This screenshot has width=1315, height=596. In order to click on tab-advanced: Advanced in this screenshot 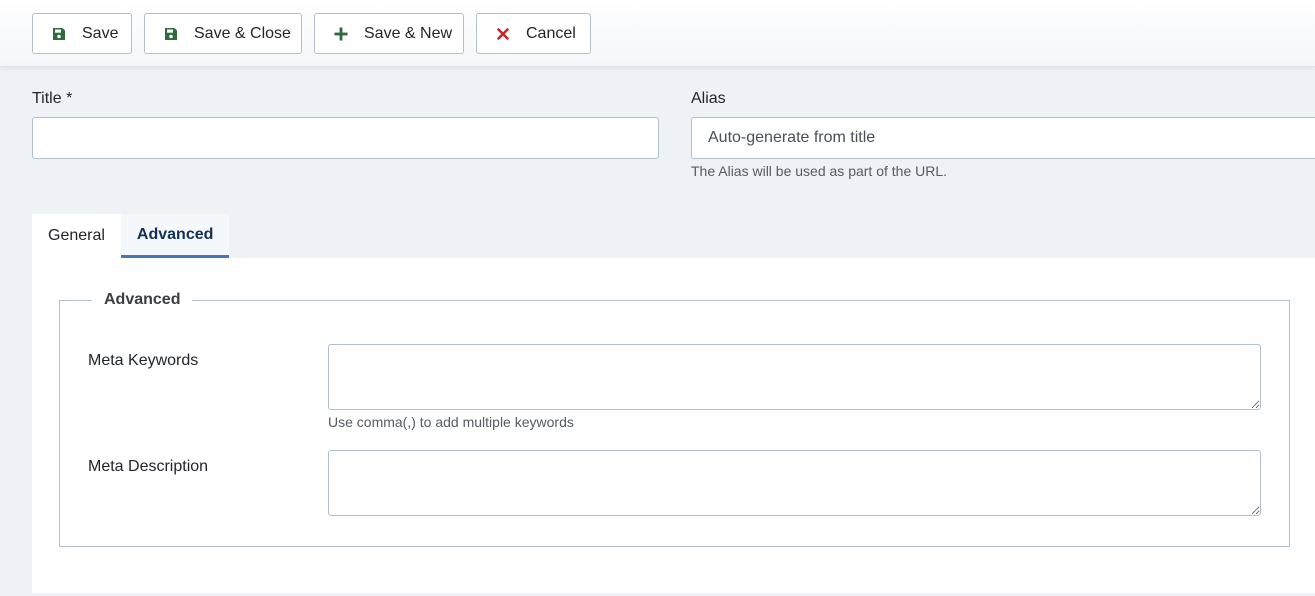, I will do `click(175, 236)`.